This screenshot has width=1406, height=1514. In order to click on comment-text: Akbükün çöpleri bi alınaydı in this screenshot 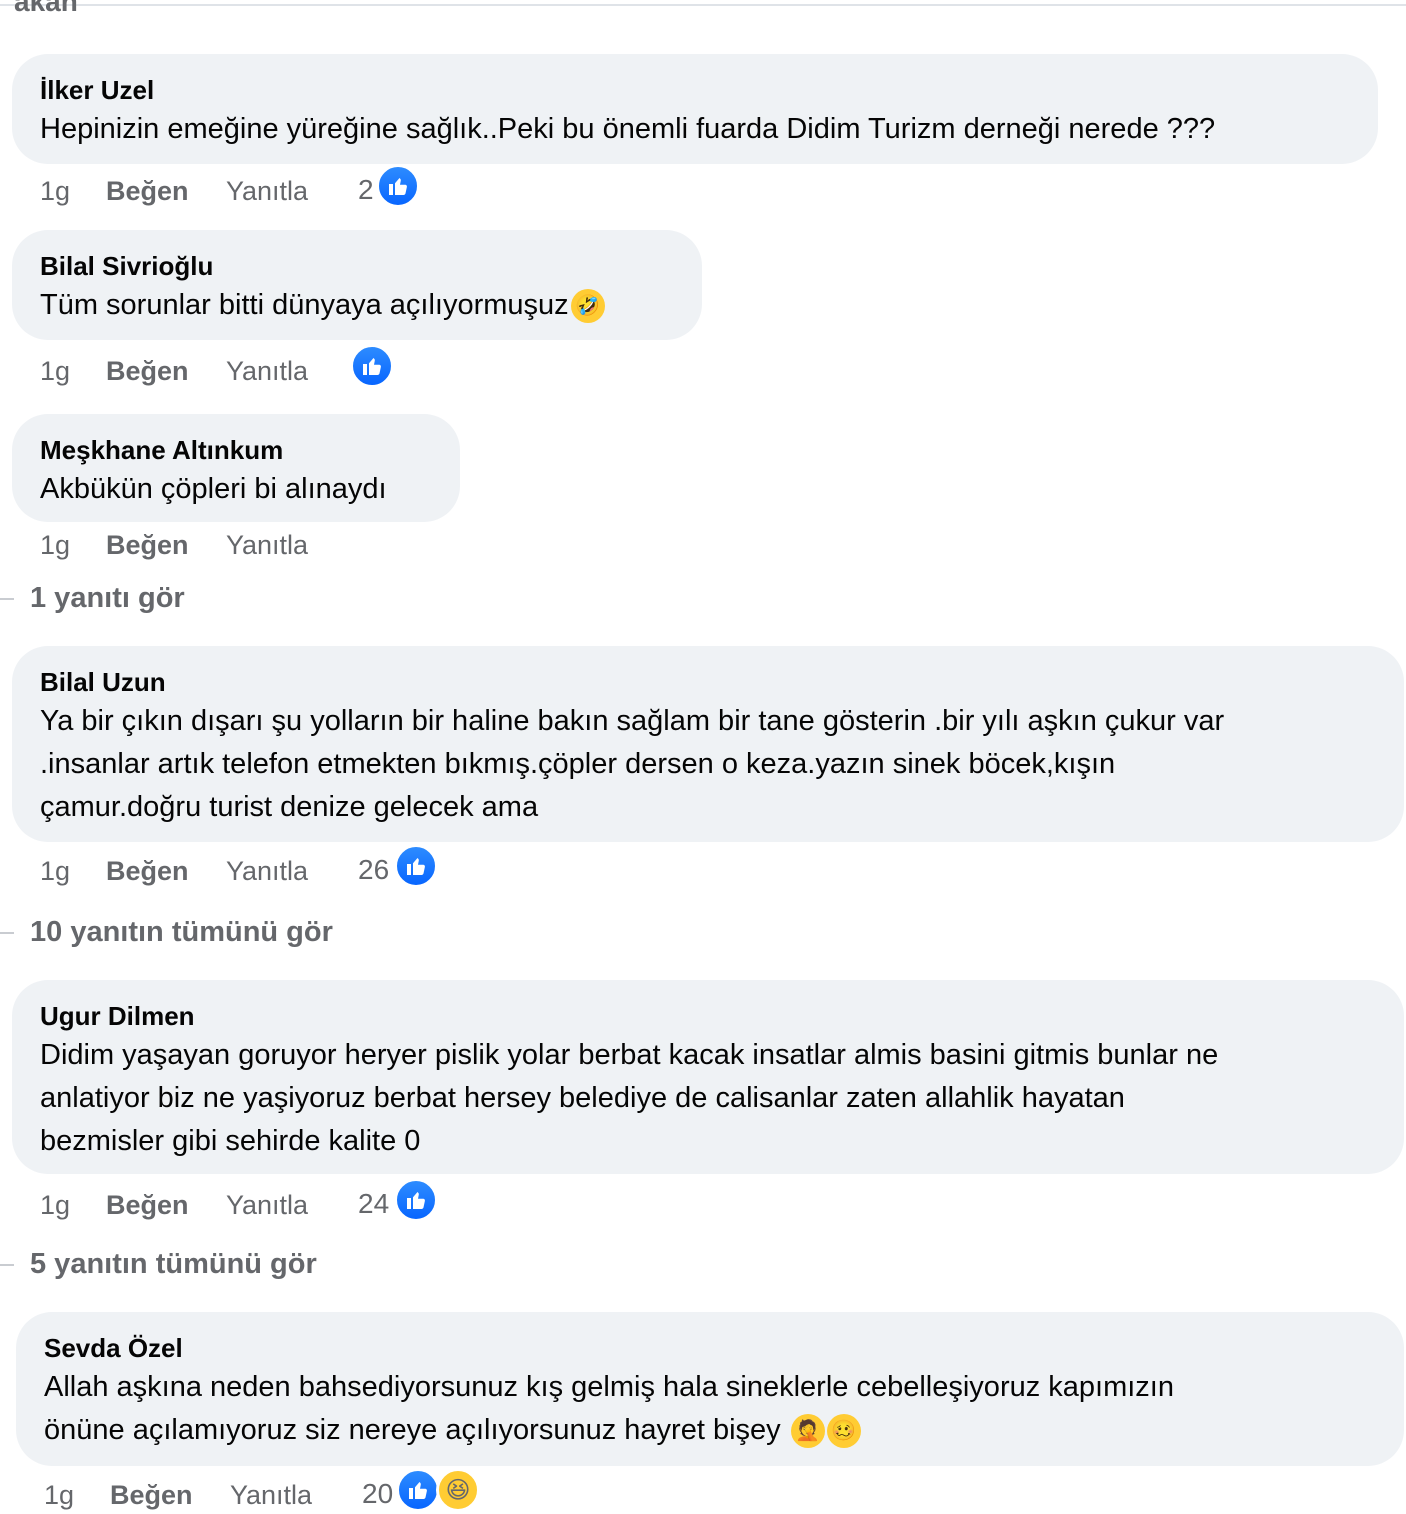, I will do `click(213, 489)`.